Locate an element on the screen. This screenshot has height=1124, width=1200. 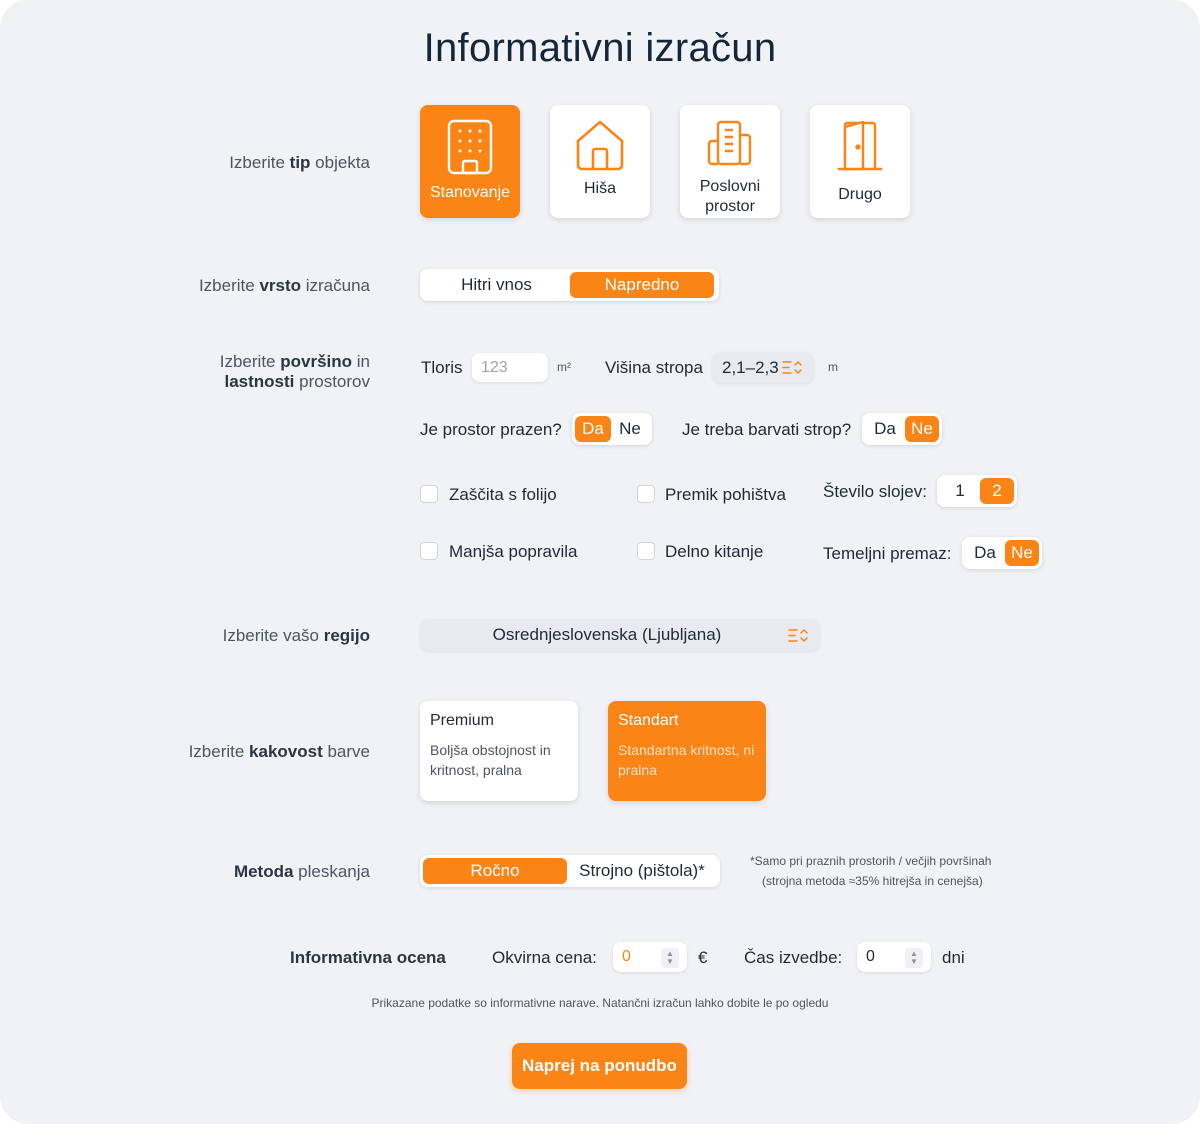
empty-room-no: Ne is located at coordinates (630, 429).